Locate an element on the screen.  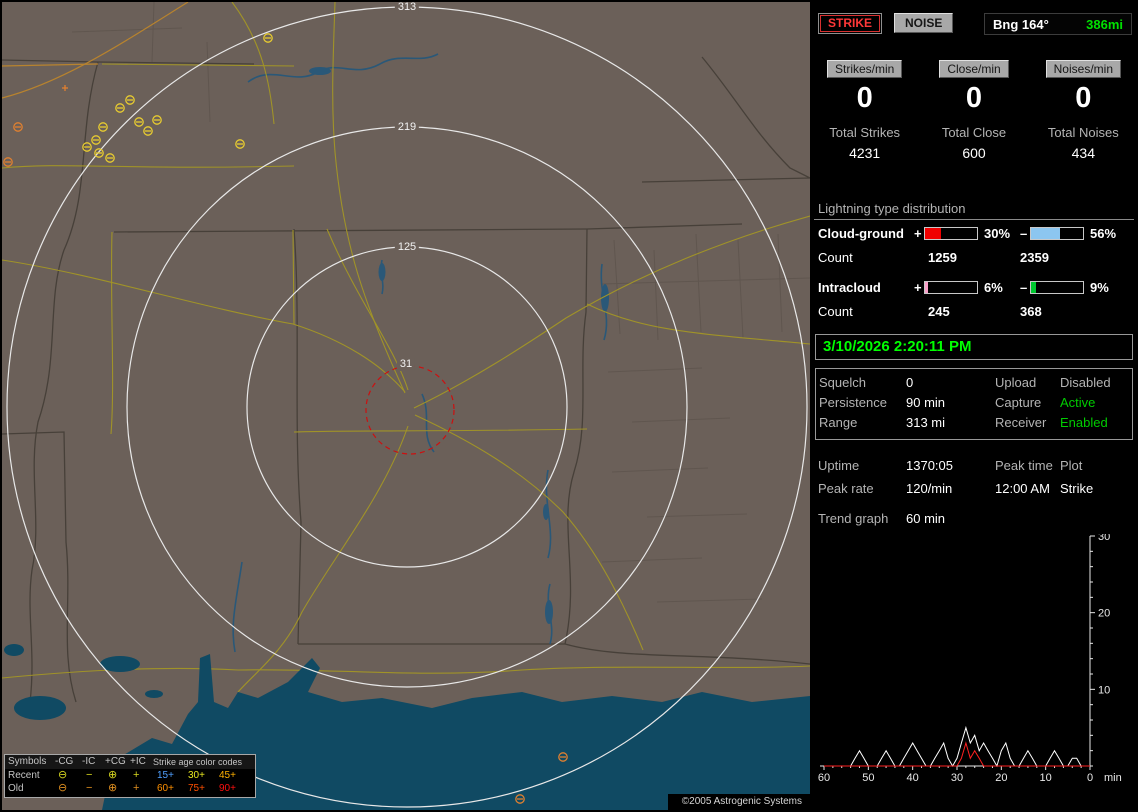
cg-plus-pct: 30% is located at coordinates (997, 233).